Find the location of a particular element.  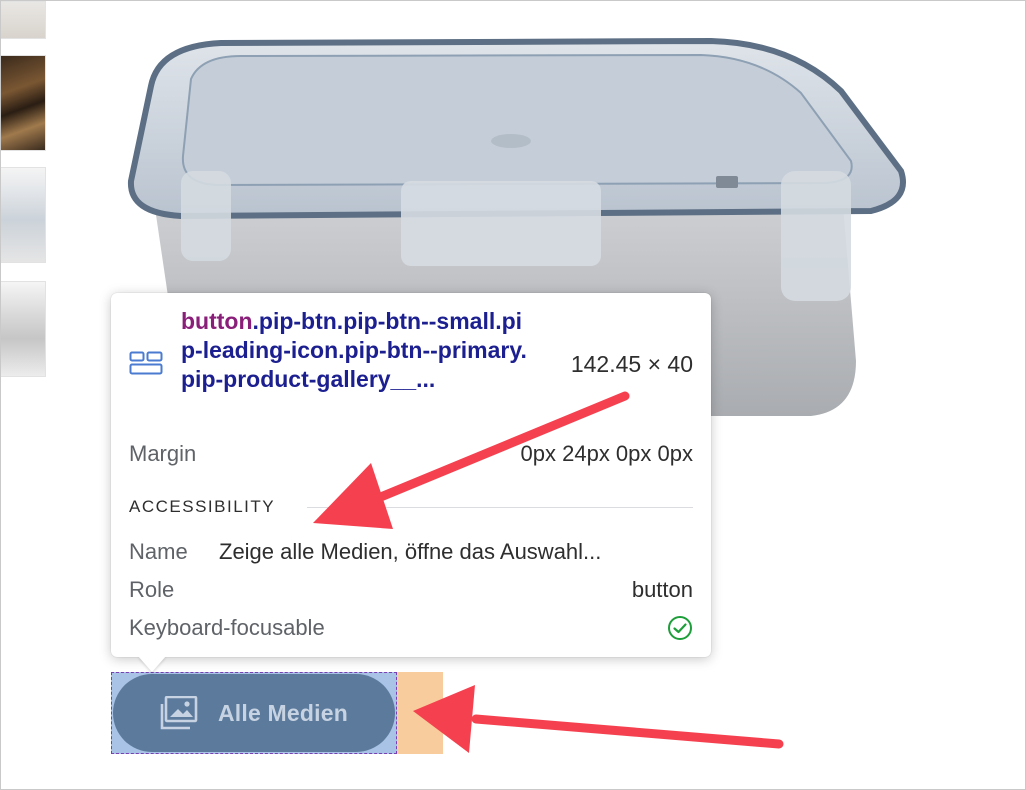

tooltip-pointer is located at coordinates (152, 664).